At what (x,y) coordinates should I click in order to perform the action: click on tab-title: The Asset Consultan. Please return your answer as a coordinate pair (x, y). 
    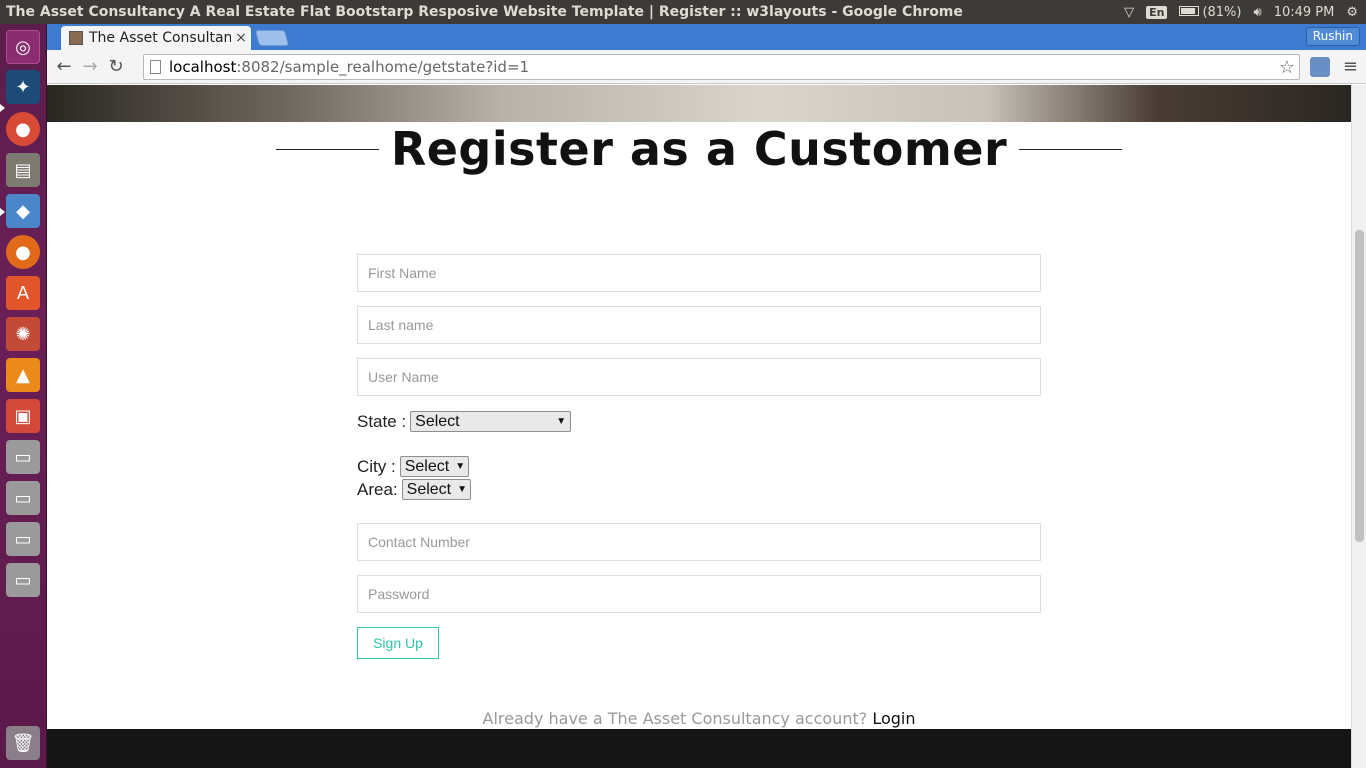
    Looking at the image, I should click on (160, 38).